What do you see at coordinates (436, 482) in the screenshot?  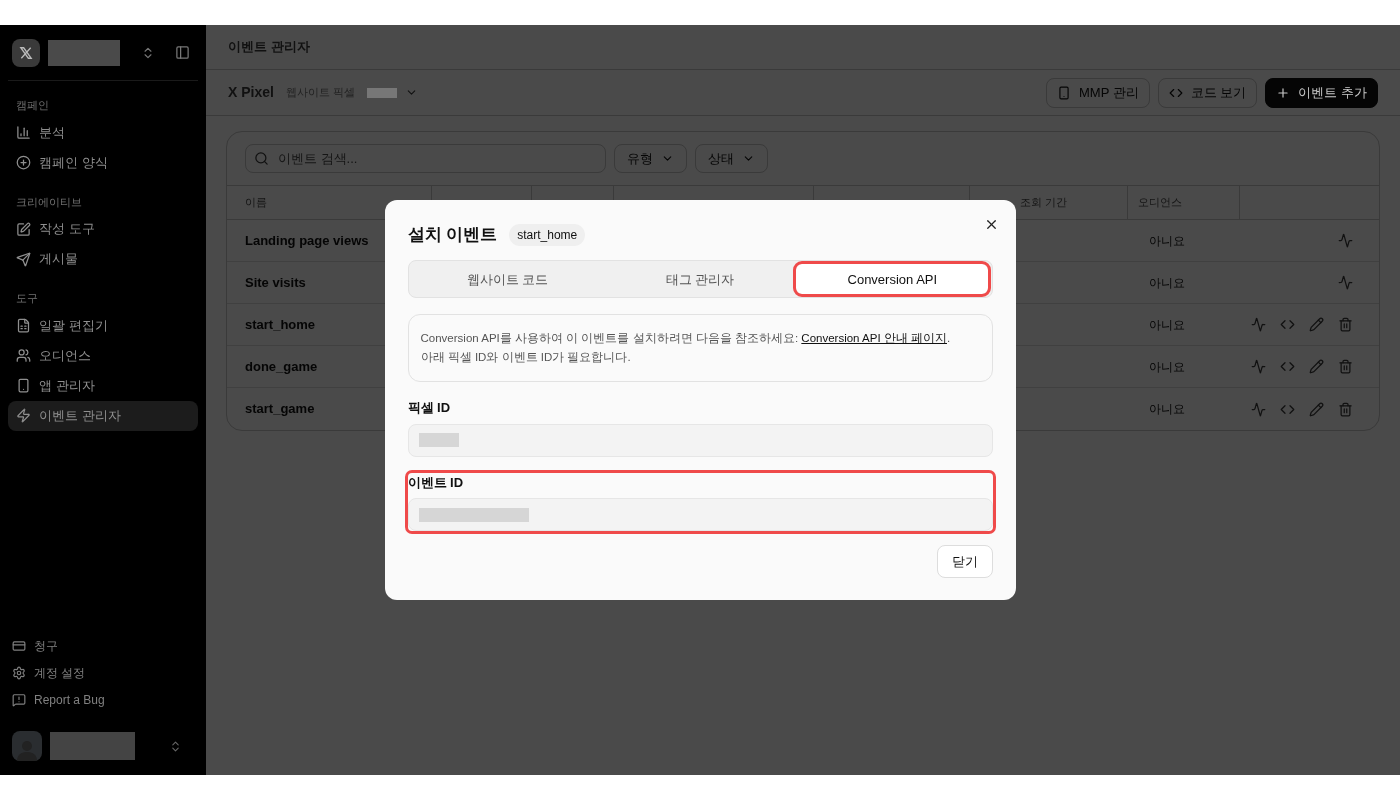 I see `field-label: 이벤트 ID` at bounding box center [436, 482].